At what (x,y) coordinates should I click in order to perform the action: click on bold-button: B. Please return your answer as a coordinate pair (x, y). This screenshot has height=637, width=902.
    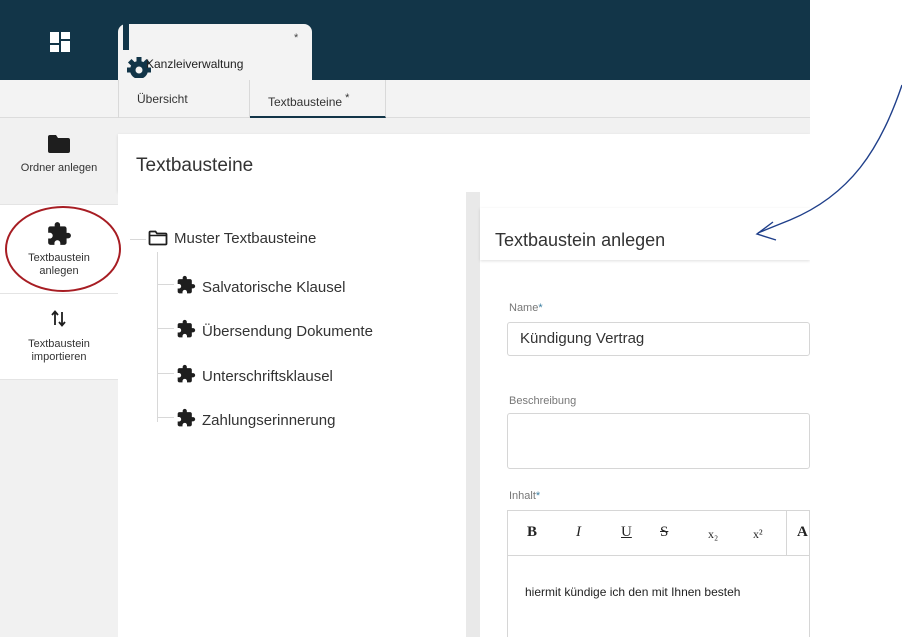
    Looking at the image, I should click on (532, 532).